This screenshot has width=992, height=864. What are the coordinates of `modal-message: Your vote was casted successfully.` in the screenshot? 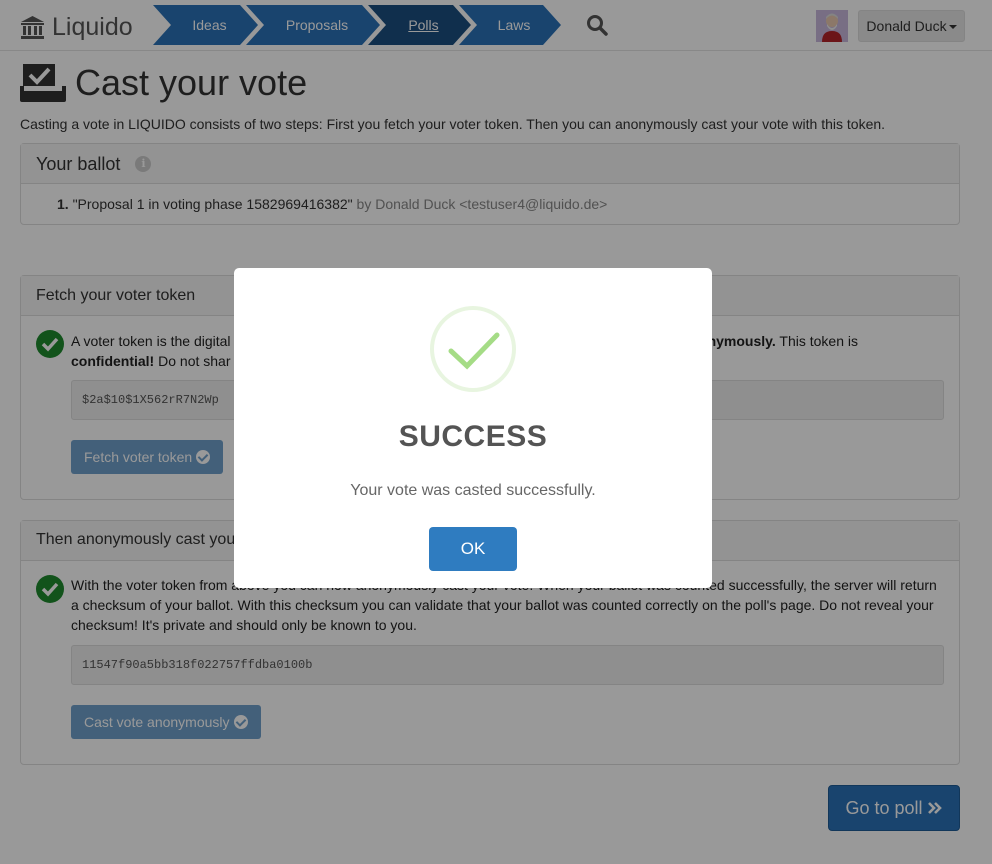 It's located at (473, 490).